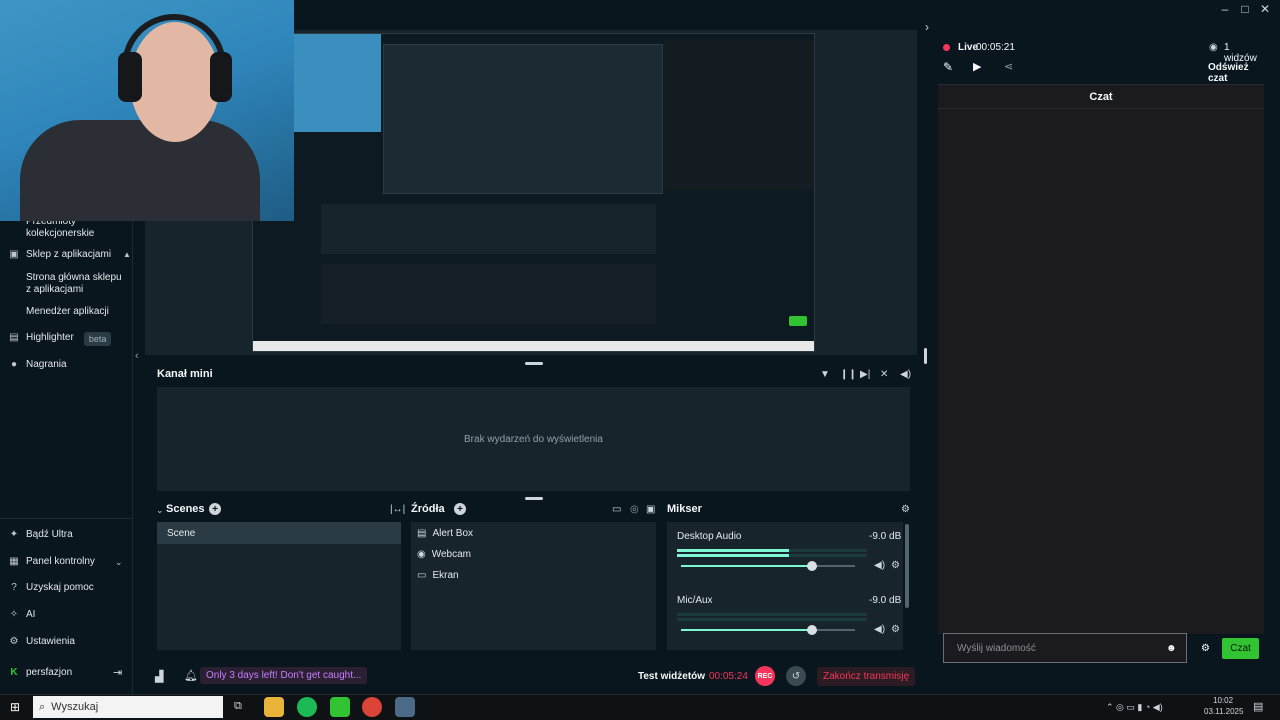 The image size is (1280, 720). I want to click on task-view-icon: ⧉, so click(238, 706).